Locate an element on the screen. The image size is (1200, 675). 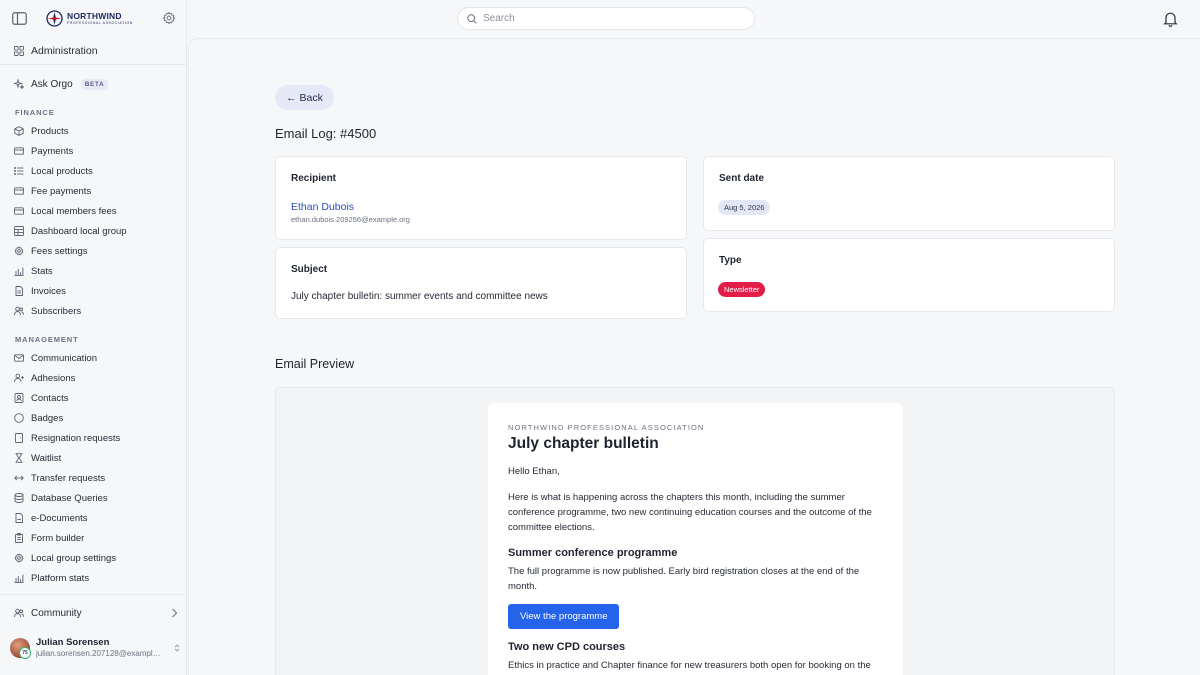
sidebar-item-label: Adhesions is located at coordinates (53, 378).